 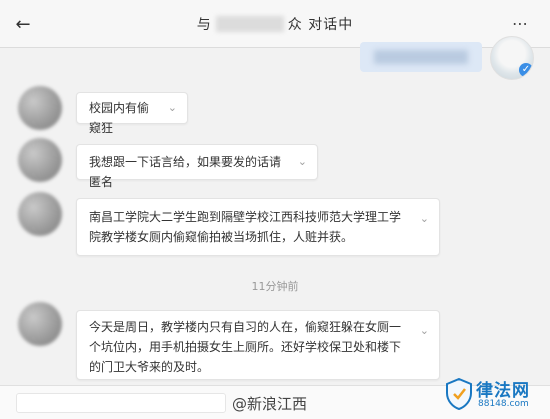 What do you see at coordinates (119, 118) in the screenshot?
I see `message-text: 校园内有偷窥狂` at bounding box center [119, 118].